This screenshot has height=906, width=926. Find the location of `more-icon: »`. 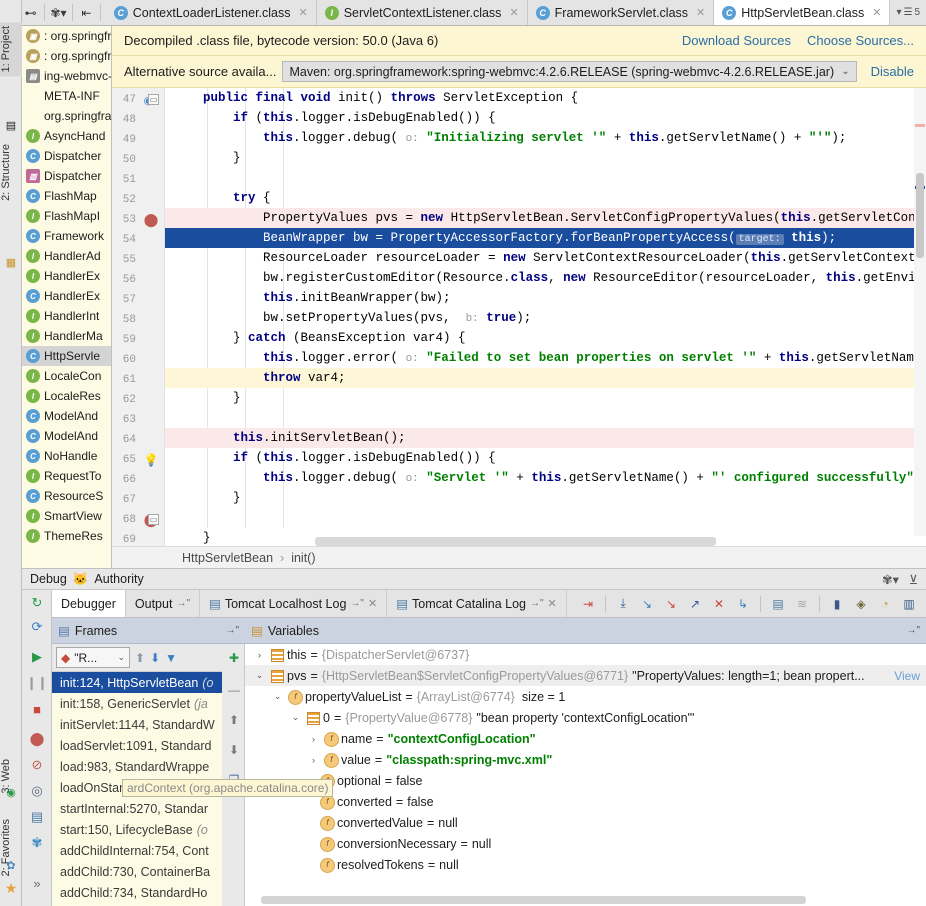

more-icon: » is located at coordinates (37, 883).